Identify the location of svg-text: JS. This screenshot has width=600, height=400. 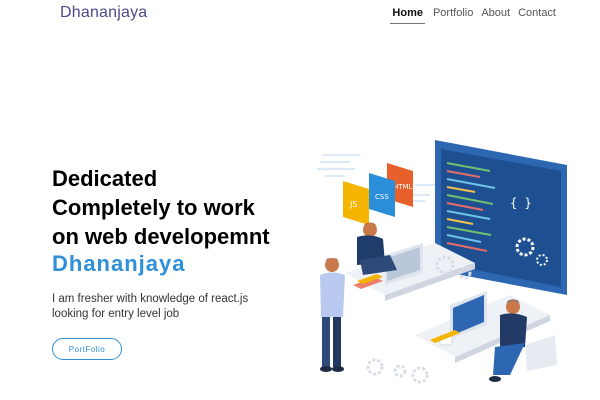
(353, 204).